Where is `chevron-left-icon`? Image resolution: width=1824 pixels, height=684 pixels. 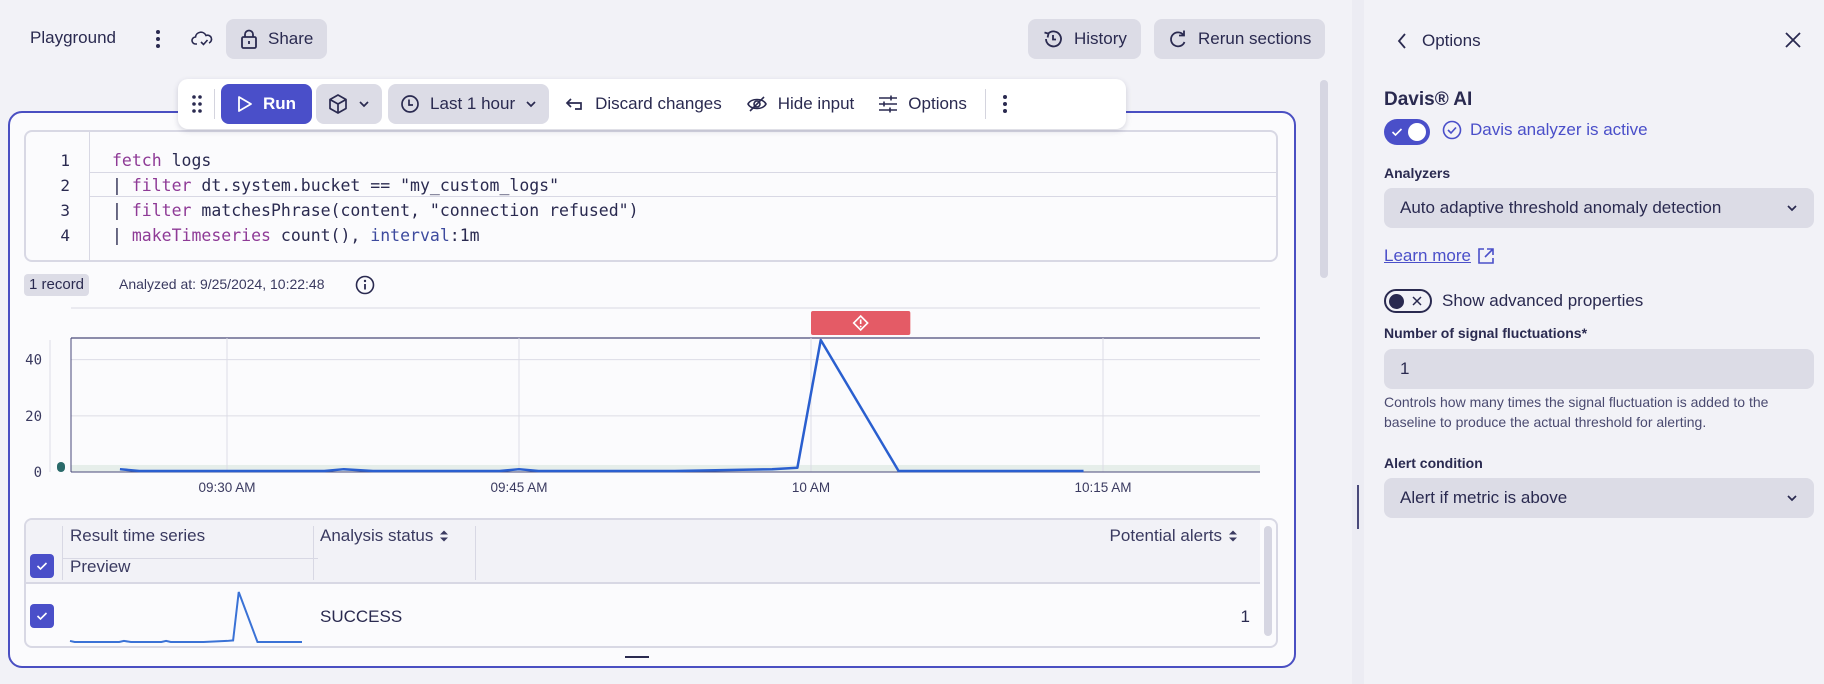 chevron-left-icon is located at coordinates (1401, 41).